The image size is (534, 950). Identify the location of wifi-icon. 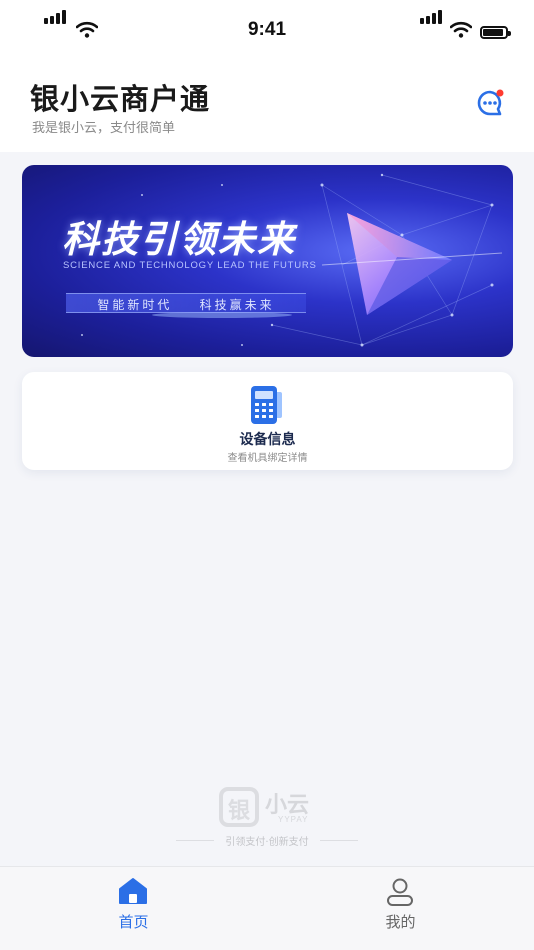
(461, 29).